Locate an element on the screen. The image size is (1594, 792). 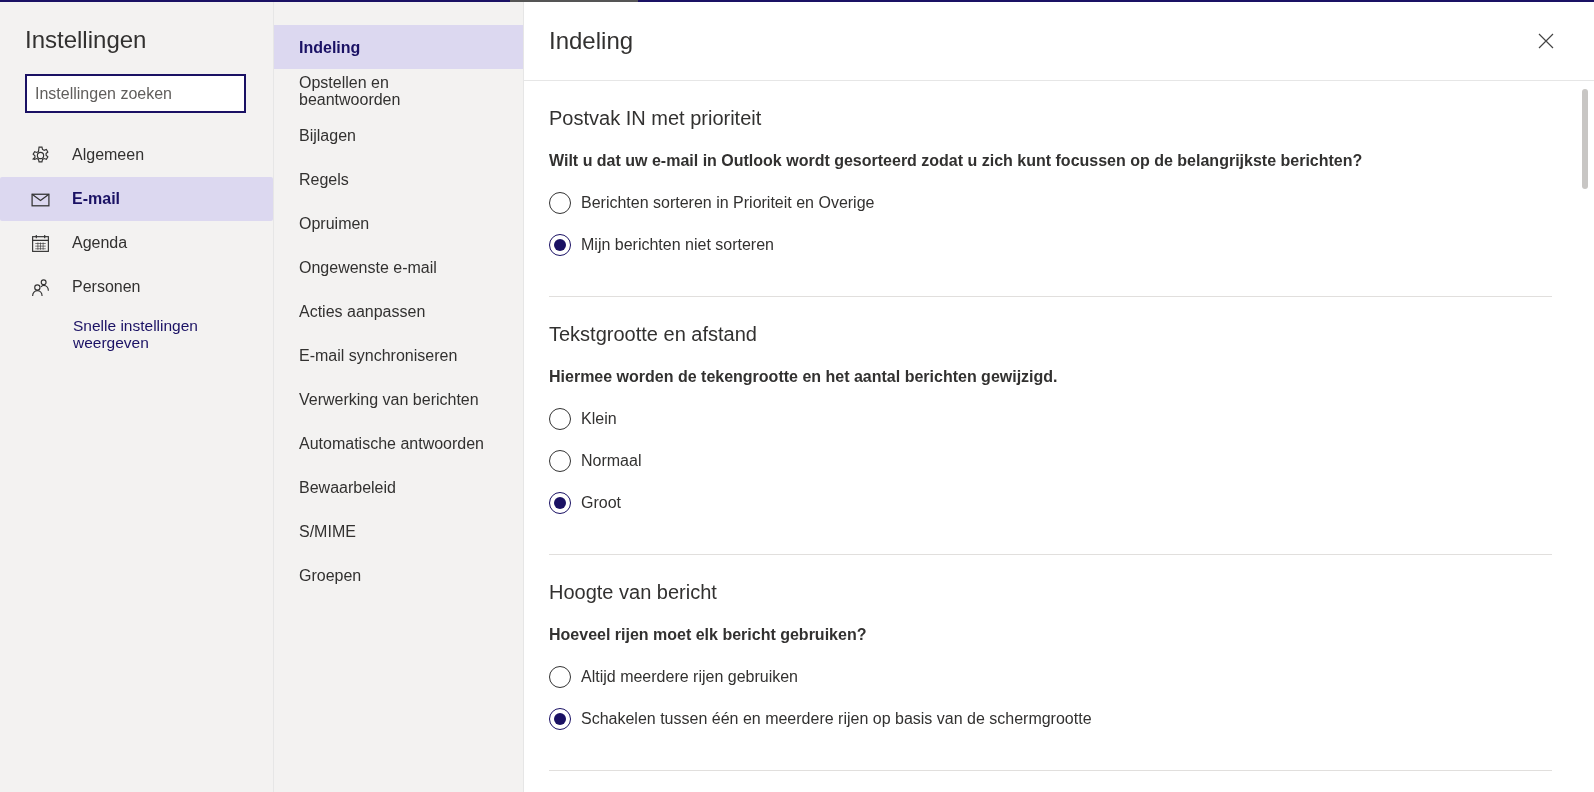
option-label: Klein is located at coordinates (599, 419).